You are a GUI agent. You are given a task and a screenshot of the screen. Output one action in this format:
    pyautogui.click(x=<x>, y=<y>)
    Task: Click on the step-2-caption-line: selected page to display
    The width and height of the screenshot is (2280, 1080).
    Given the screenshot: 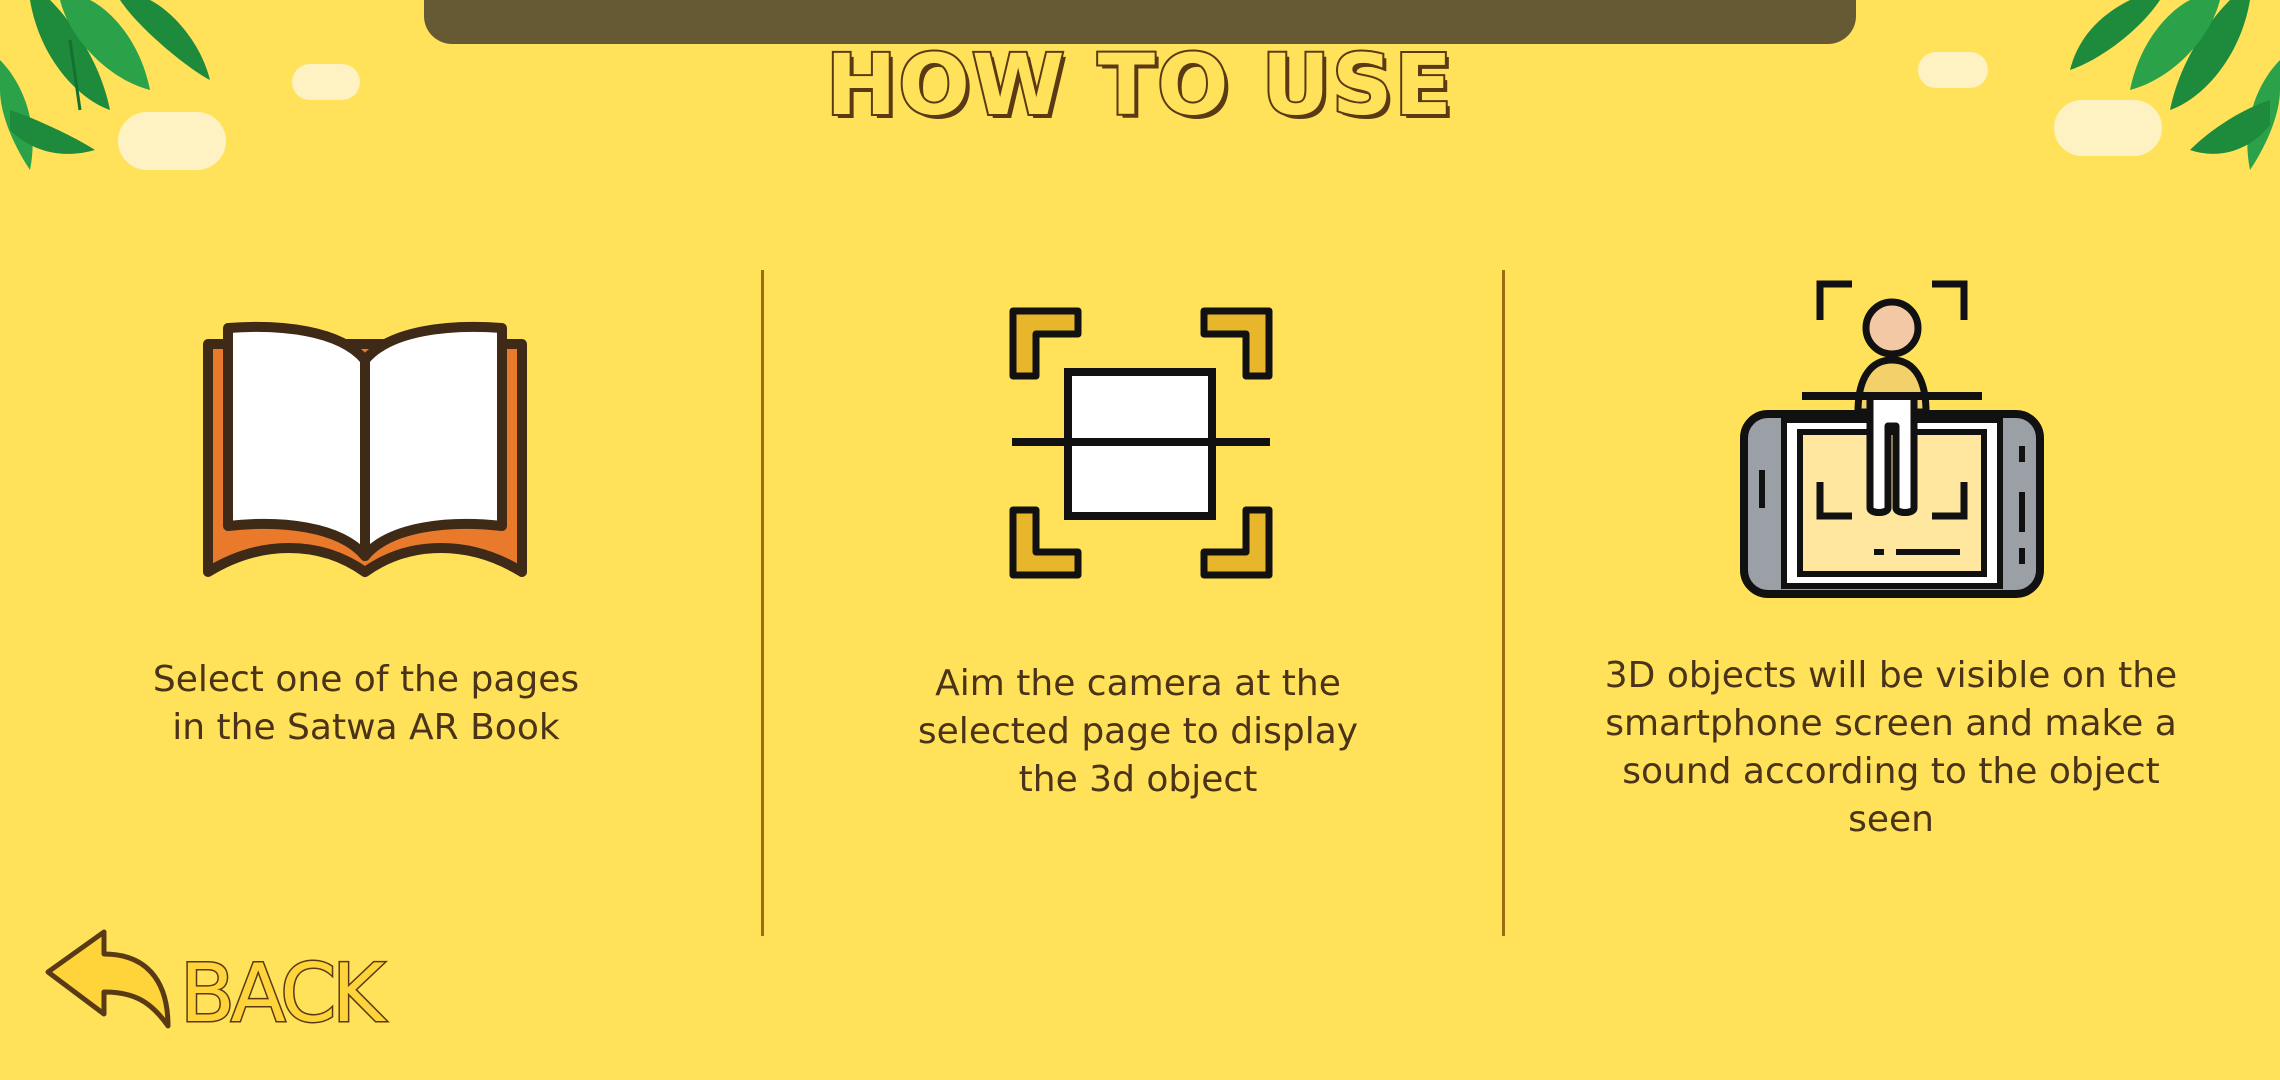 What is the action you would take?
    pyautogui.click(x=1138, y=731)
    